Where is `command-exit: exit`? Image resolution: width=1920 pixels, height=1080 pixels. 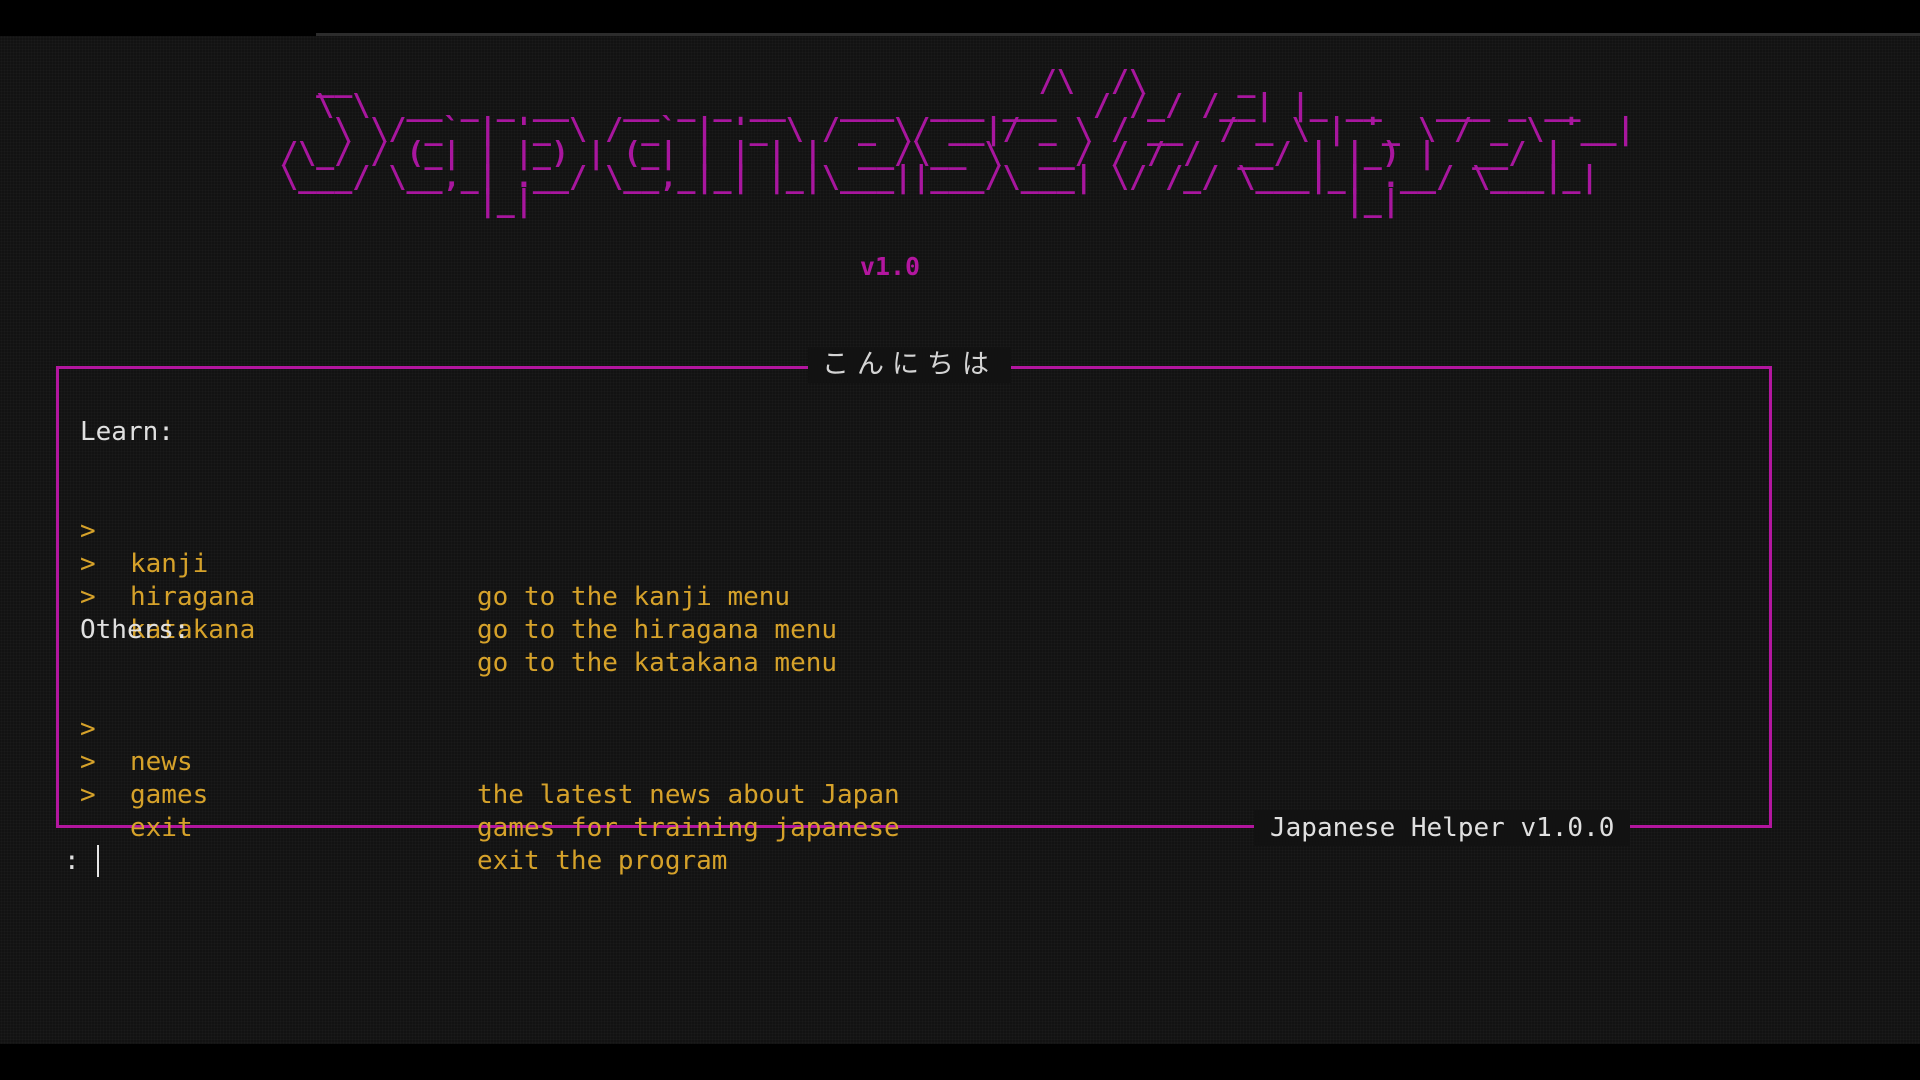
command-exit: exit is located at coordinates (161, 828).